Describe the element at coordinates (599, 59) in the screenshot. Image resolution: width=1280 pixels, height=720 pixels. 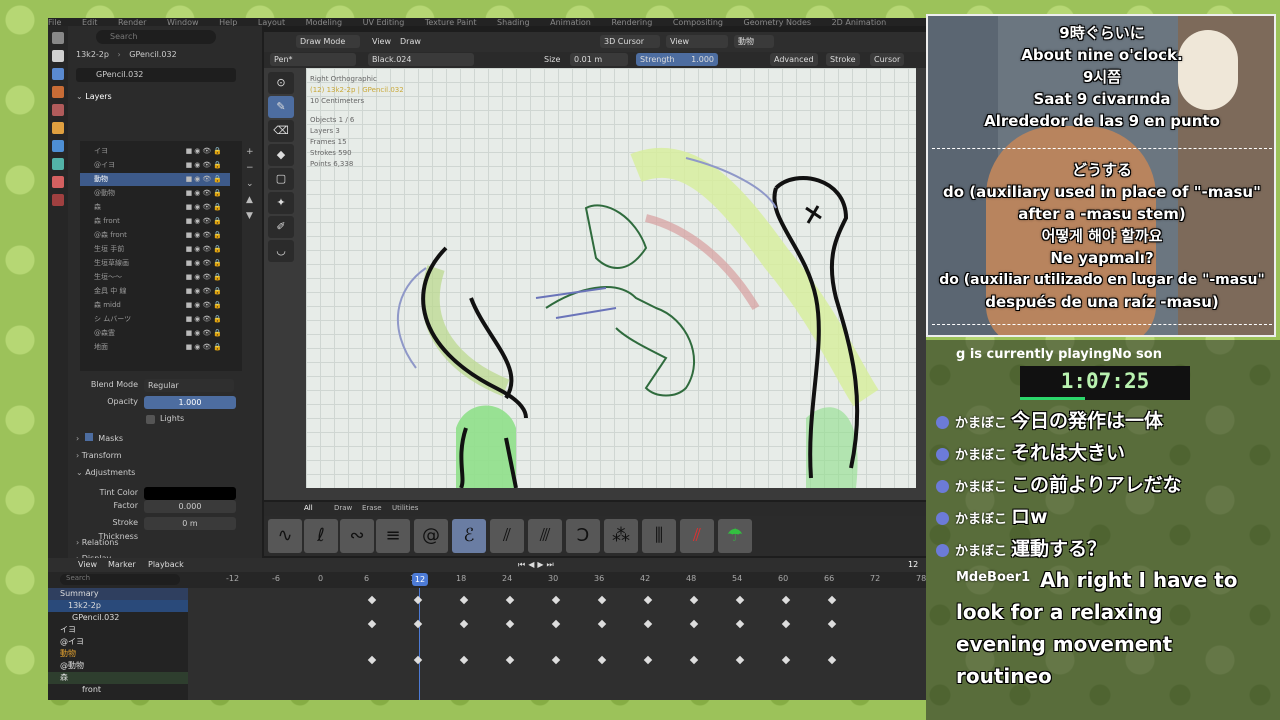
I see `size-field: 0.01 m` at that location.